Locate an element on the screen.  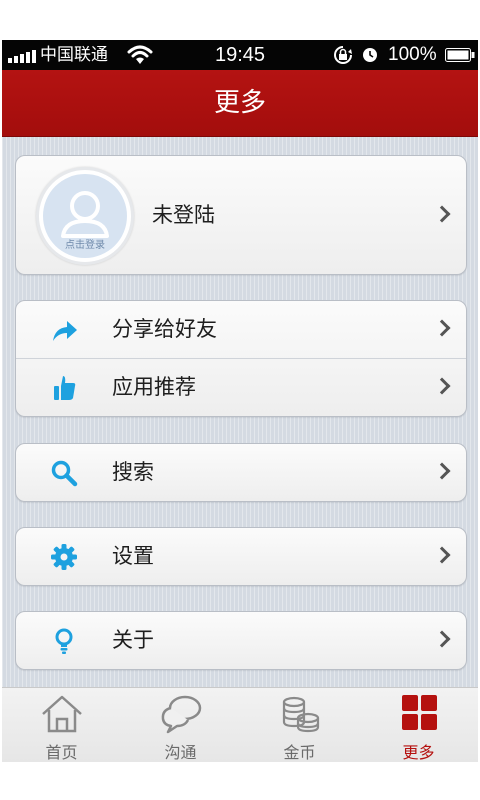
chat-bubbles-icon is located at coordinates (181, 714).